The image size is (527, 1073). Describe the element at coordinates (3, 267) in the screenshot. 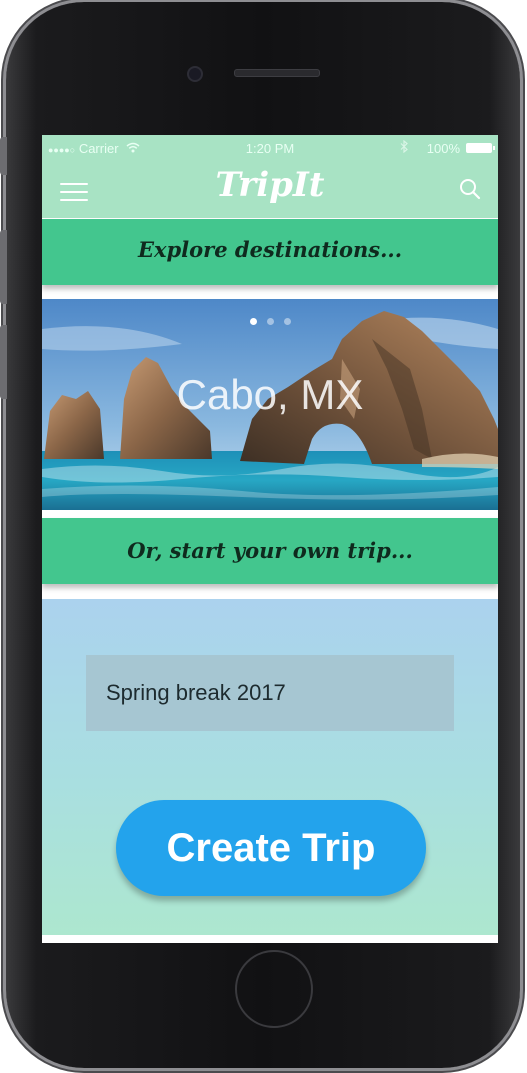

I see `volume-up-button` at that location.